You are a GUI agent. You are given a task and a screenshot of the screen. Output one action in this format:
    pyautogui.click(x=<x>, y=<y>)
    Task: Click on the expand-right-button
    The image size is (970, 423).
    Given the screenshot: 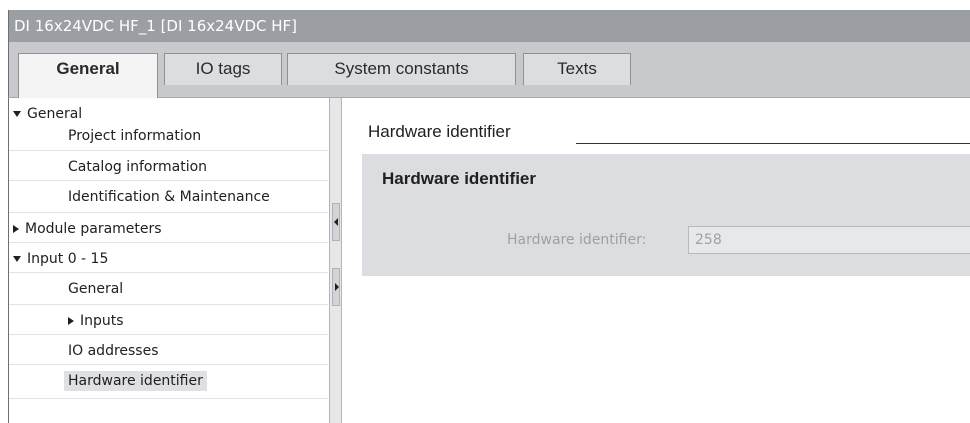 What is the action you would take?
    pyautogui.click(x=336, y=287)
    